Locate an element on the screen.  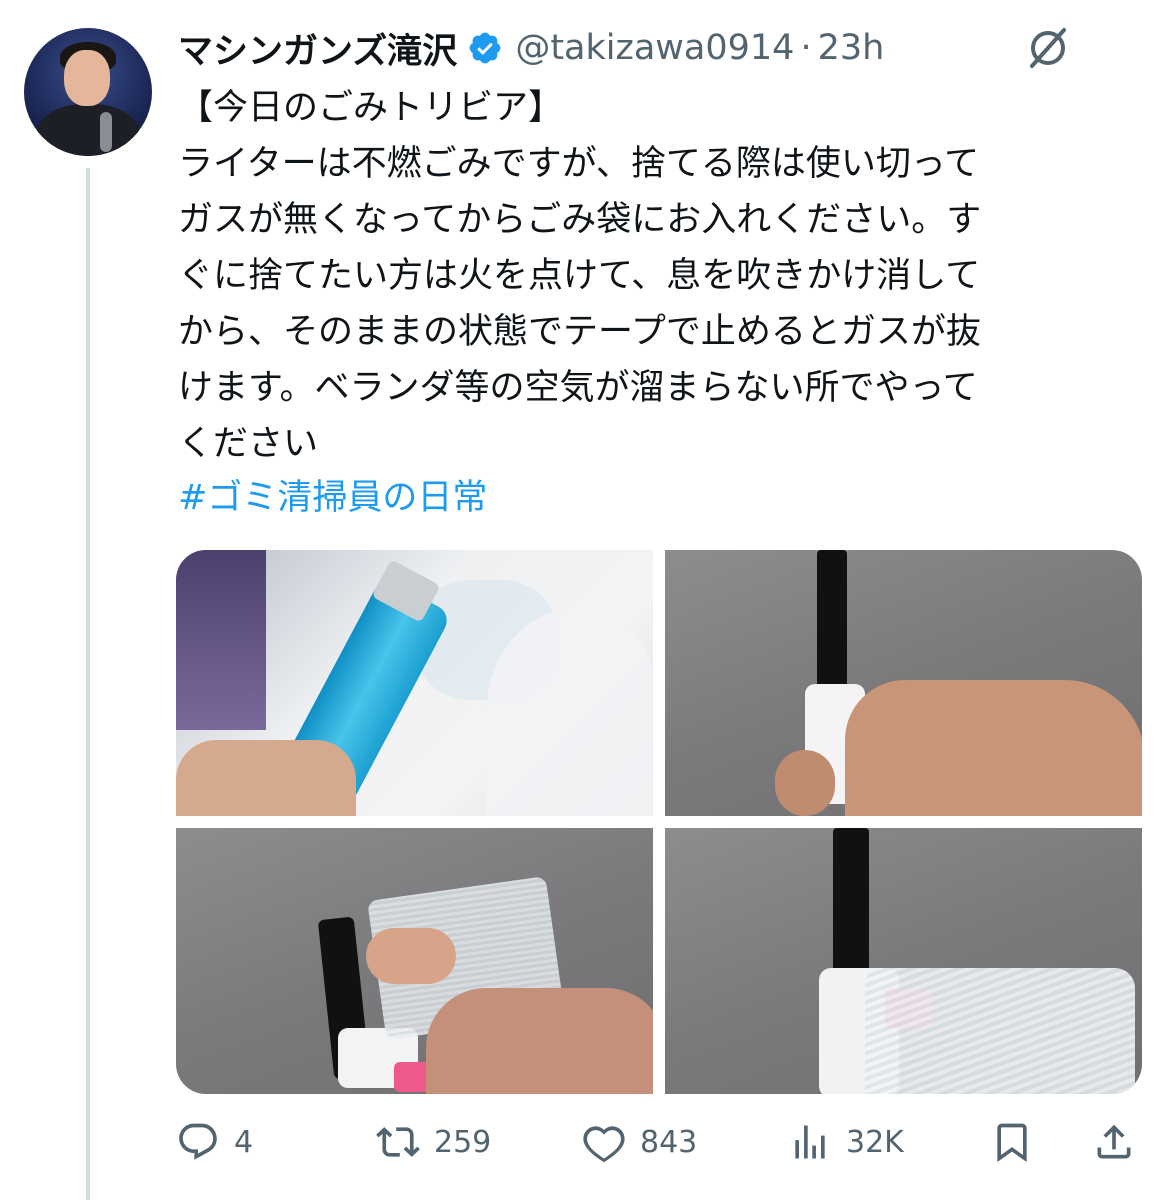
share-icon is located at coordinates (1114, 1141).